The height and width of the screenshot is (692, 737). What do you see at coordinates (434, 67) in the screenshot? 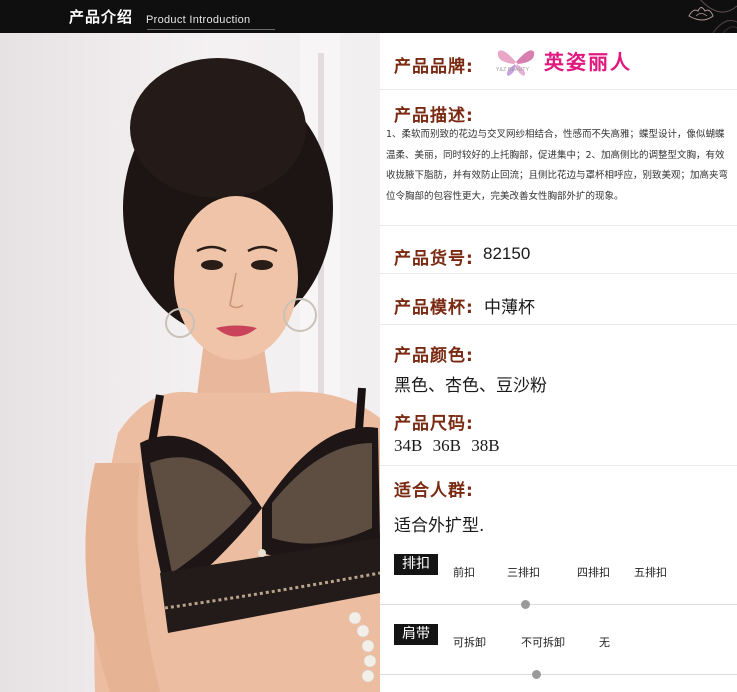
I see `brand-label: 产品品牌:` at bounding box center [434, 67].